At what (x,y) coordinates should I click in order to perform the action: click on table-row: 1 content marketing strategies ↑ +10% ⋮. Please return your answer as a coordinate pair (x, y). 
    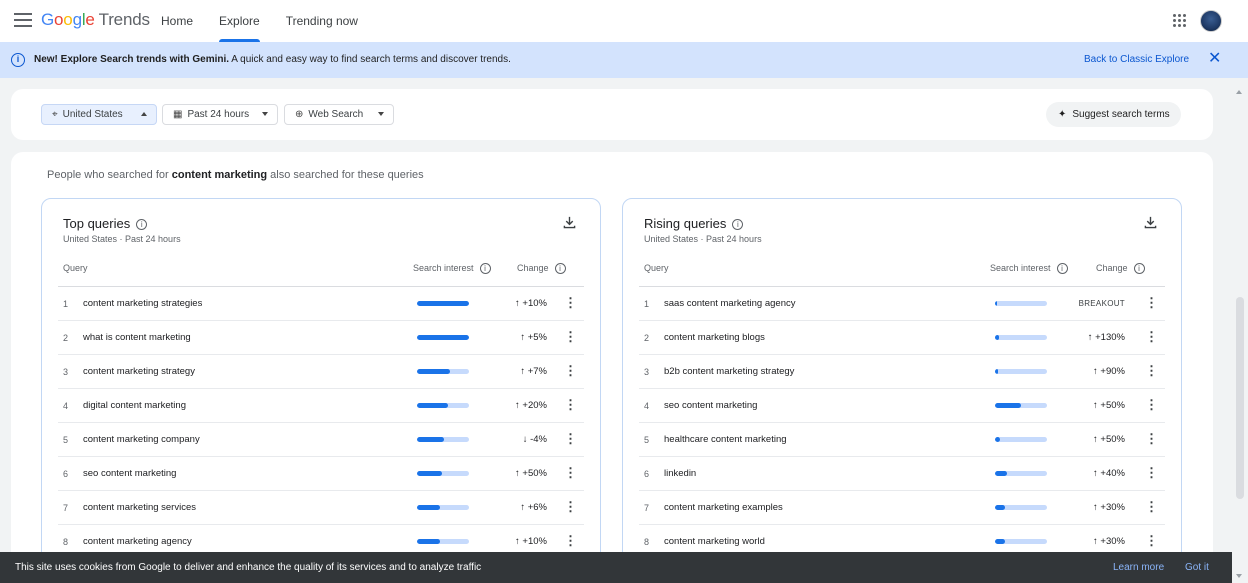
    Looking at the image, I should click on (321, 304).